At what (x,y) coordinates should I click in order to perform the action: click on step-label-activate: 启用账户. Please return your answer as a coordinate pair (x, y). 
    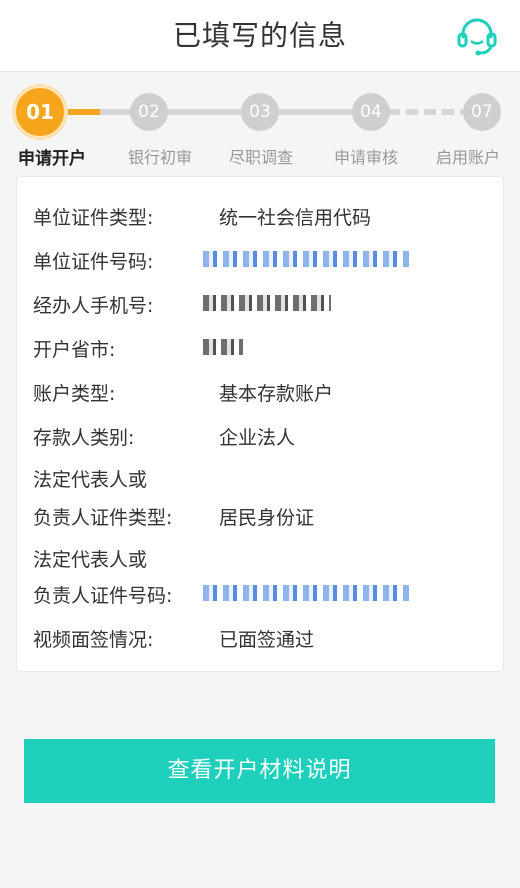
    Looking at the image, I should click on (467, 157).